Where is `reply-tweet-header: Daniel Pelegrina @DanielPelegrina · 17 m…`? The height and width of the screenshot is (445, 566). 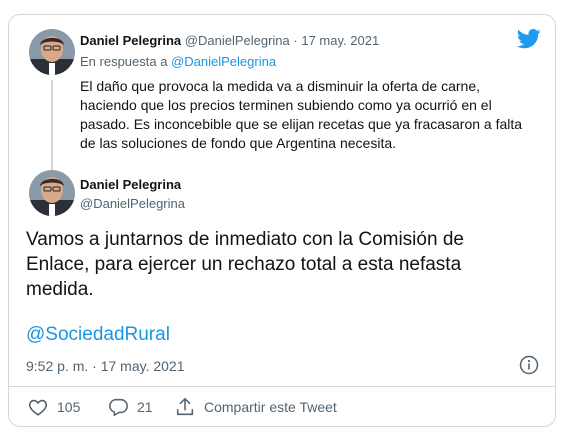
reply-tweet-header: Daniel Pelegrina @DanielPelegrina · 17 m… is located at coordinates (229, 40).